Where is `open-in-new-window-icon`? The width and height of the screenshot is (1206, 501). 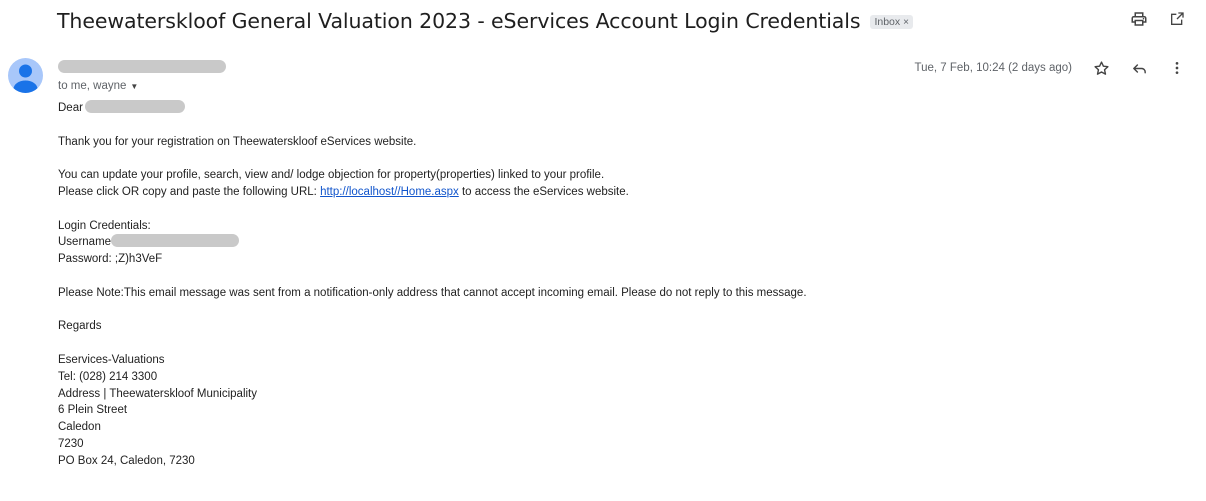
open-in-new-window-icon is located at coordinates (1177, 19).